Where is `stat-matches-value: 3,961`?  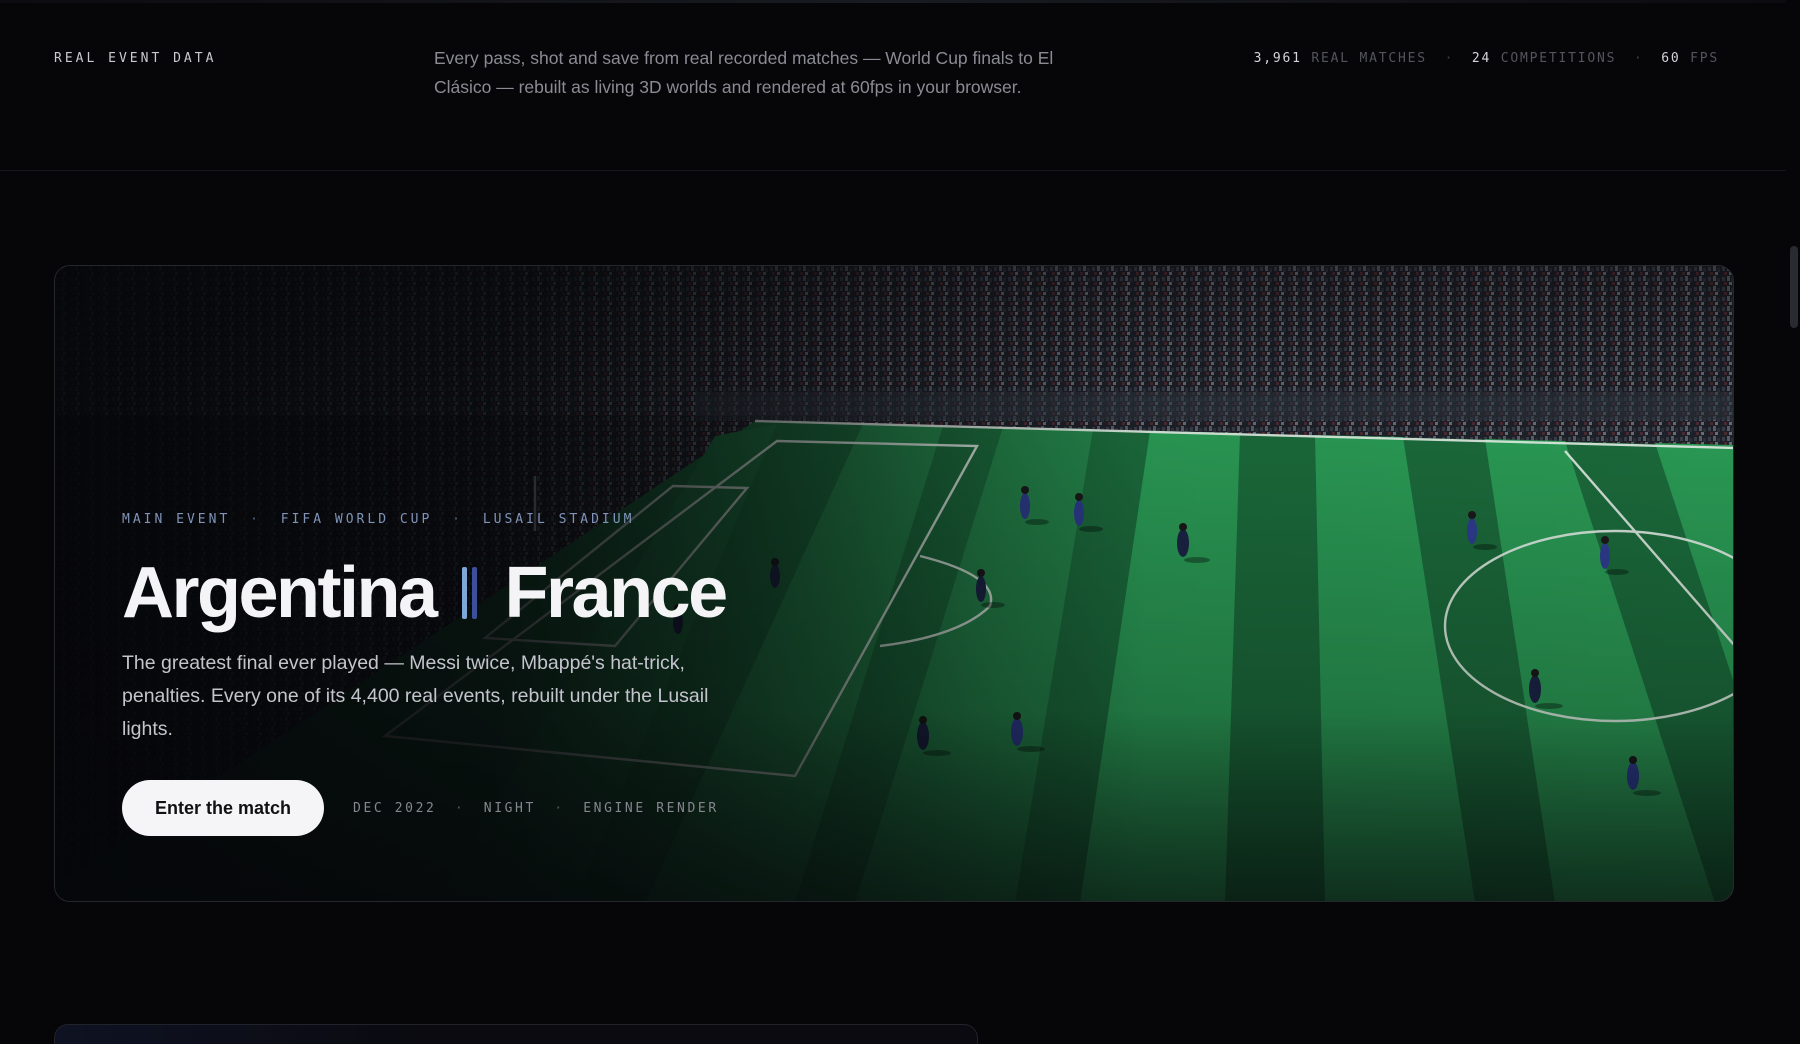 stat-matches-value: 3,961 is located at coordinates (1277, 58).